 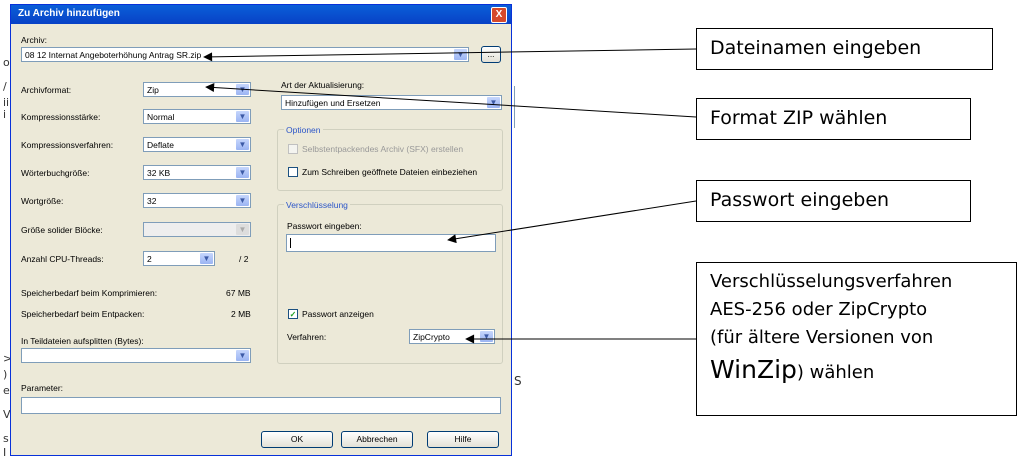 What do you see at coordinates (451, 100) in the screenshot?
I see `arrow-format` at bounding box center [451, 100].